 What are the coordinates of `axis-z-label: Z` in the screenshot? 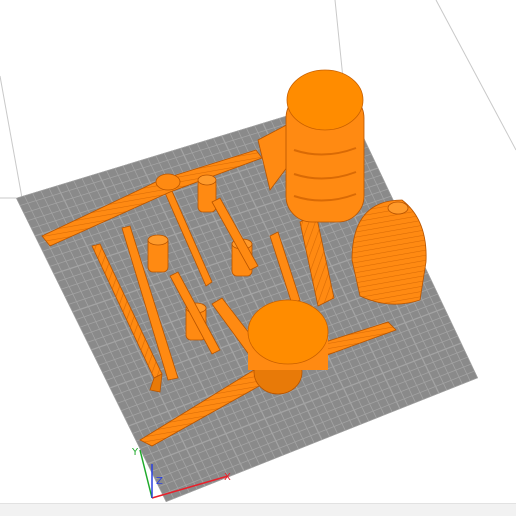 It's located at (159, 481).